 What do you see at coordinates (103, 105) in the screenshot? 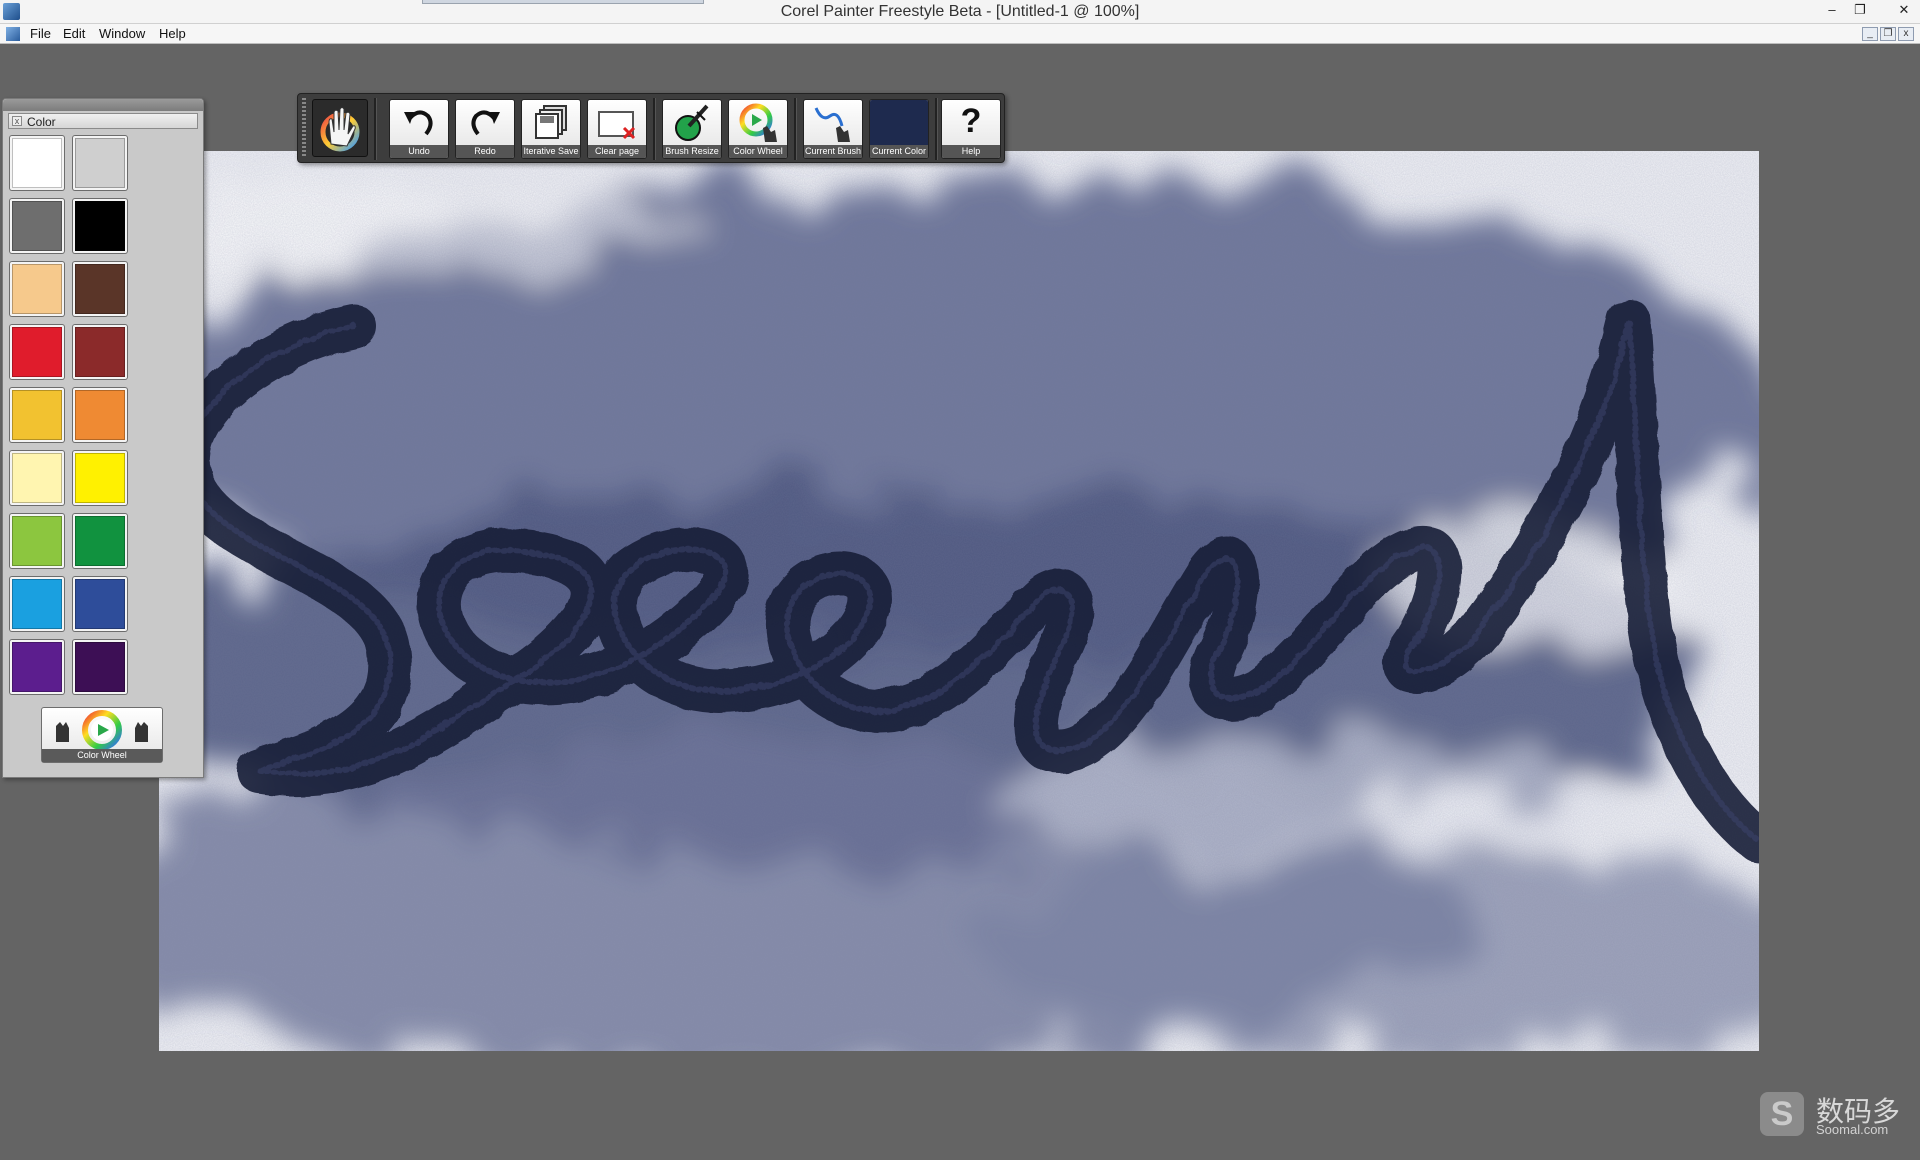
I see `panel-drag-handle` at bounding box center [103, 105].